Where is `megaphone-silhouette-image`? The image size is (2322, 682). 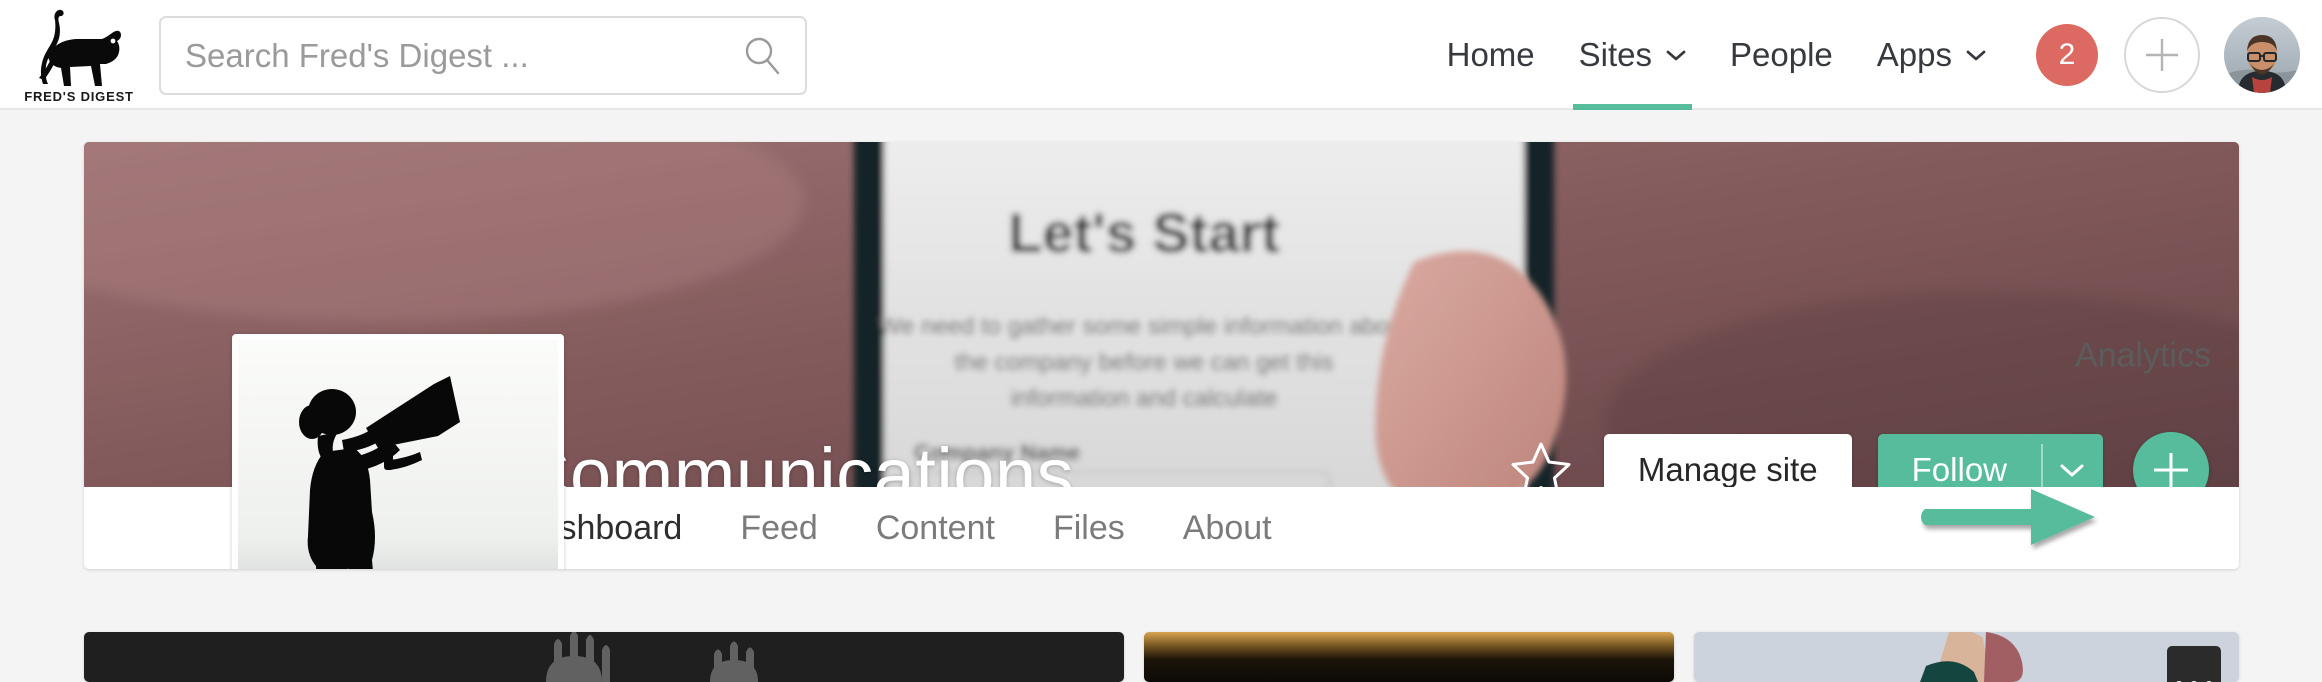
megaphone-silhouette-image is located at coordinates (398, 454).